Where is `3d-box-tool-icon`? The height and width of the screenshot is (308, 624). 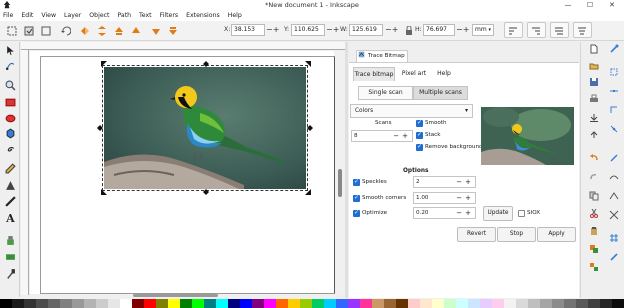 3d-box-tool-icon is located at coordinates (10, 133).